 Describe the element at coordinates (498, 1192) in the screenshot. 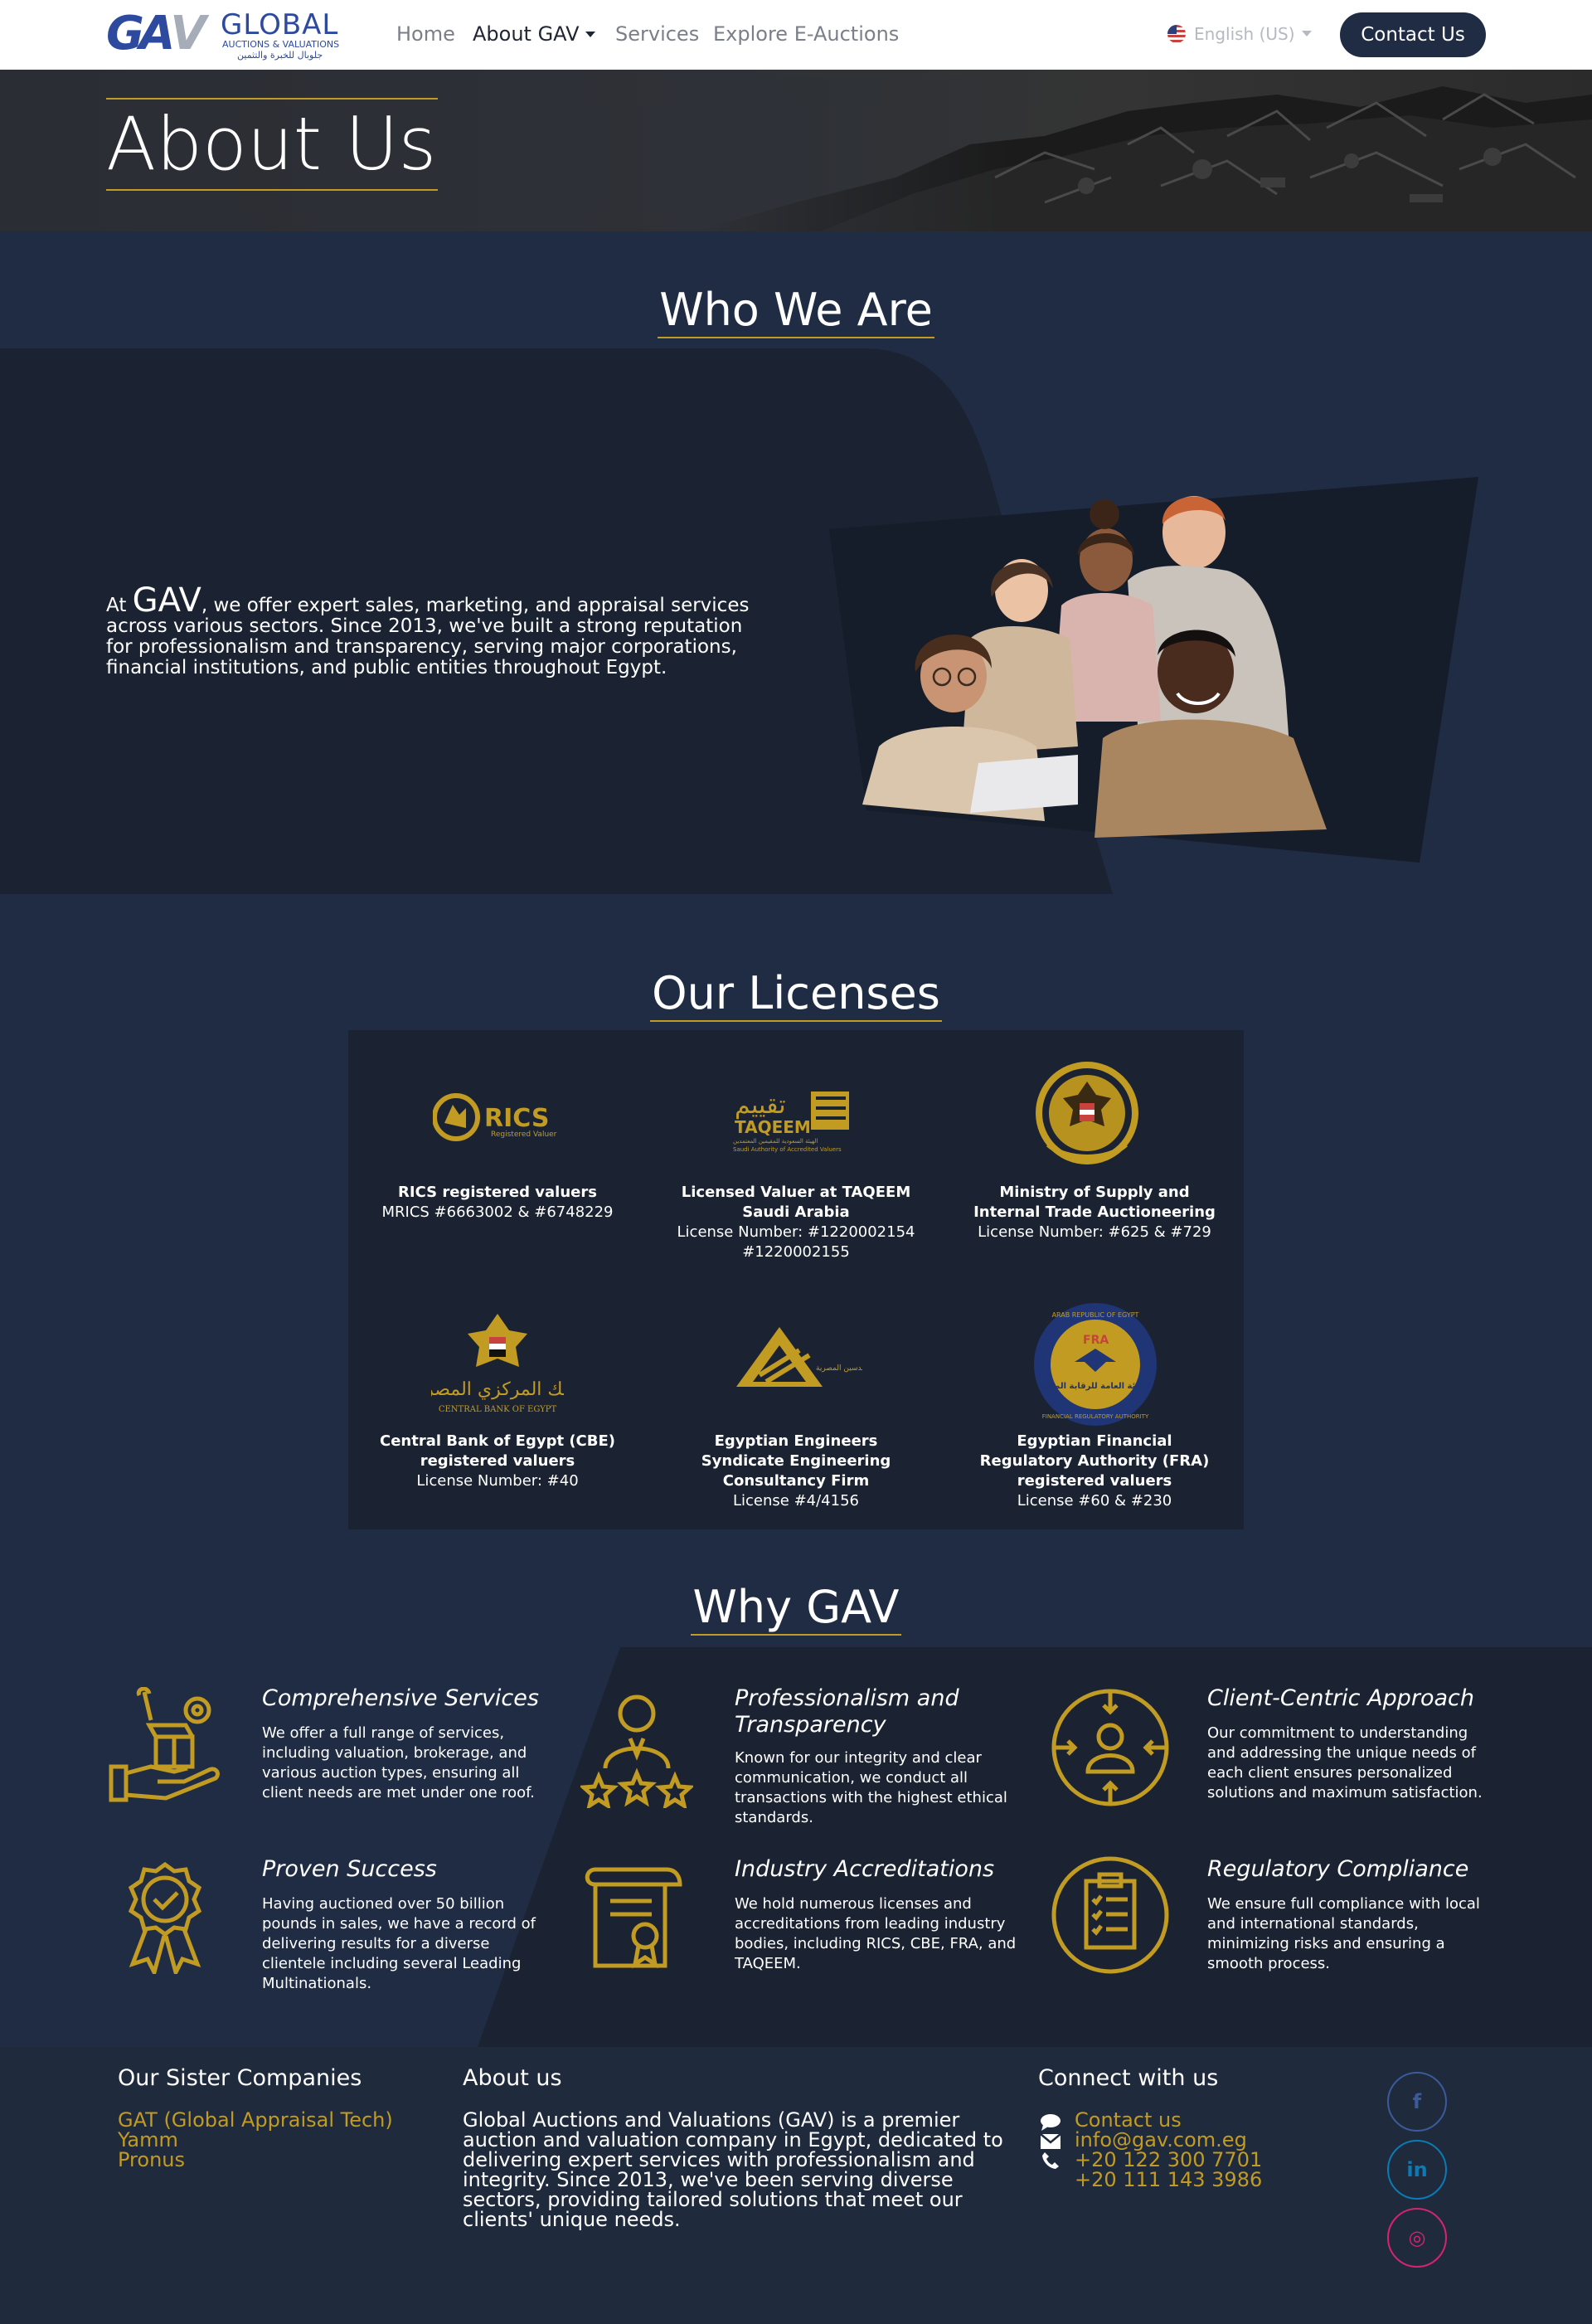

I see `license-title: RICS registered valuers` at that location.